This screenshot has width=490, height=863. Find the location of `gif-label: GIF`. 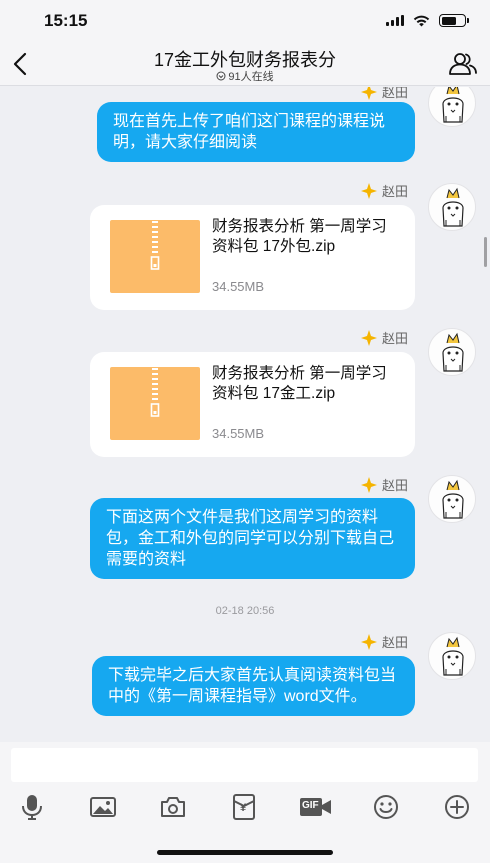

gif-label: GIF is located at coordinates (310, 805).